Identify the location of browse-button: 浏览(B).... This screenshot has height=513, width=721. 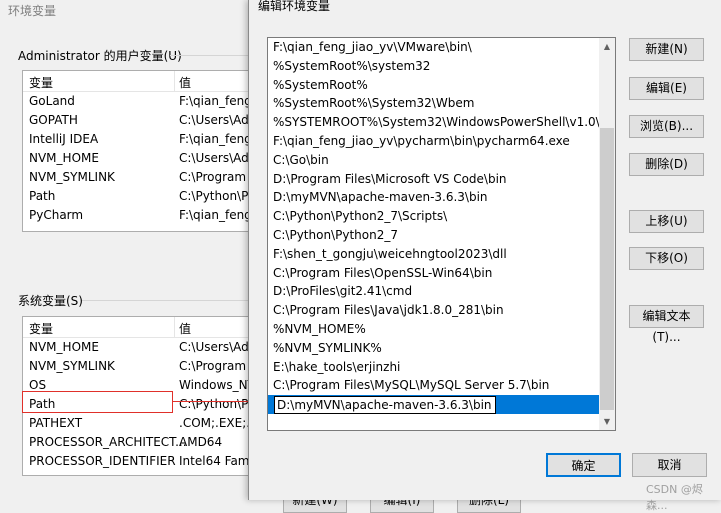
(666, 126).